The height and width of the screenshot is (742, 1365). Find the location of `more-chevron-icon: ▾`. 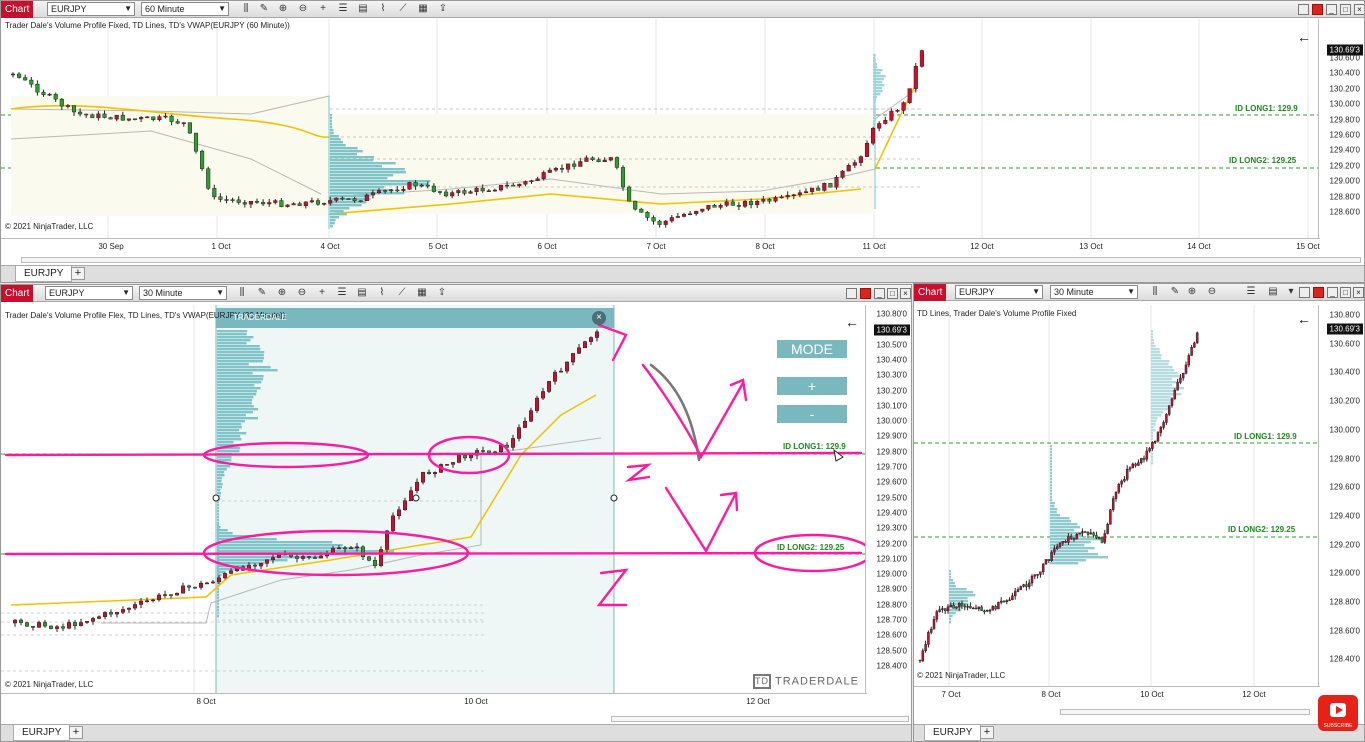

more-chevron-icon: ▾ is located at coordinates (1291, 292).